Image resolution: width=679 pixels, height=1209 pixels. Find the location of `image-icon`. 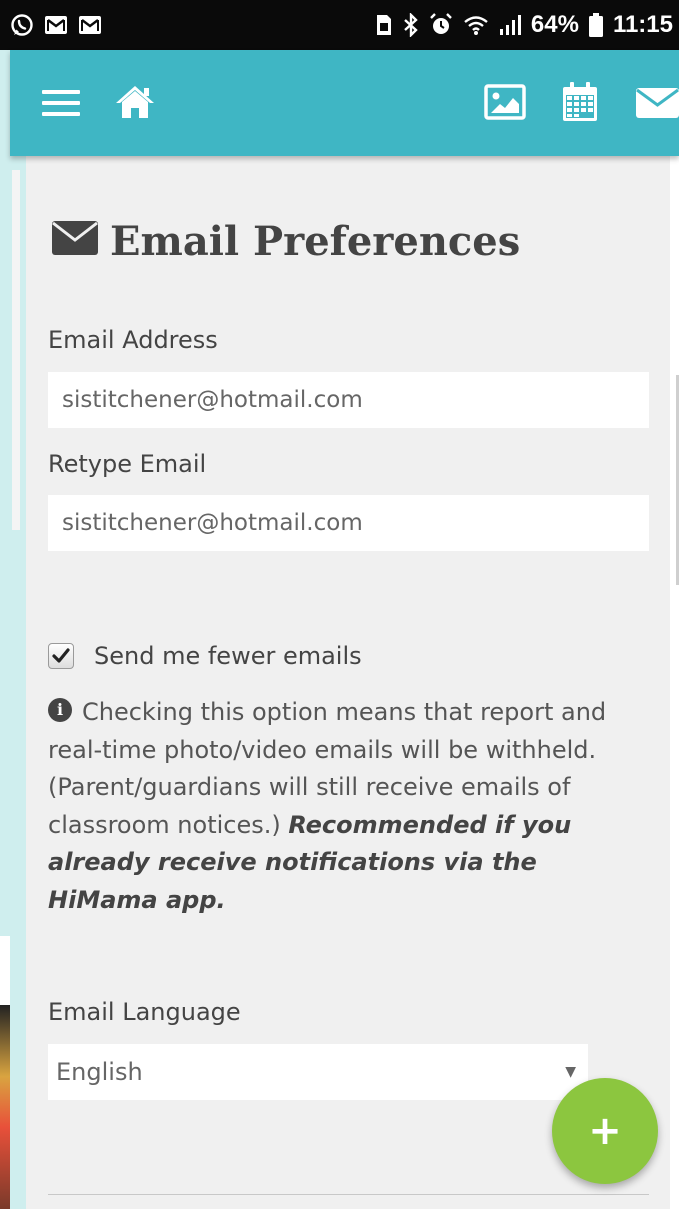

image-icon is located at coordinates (505, 104).